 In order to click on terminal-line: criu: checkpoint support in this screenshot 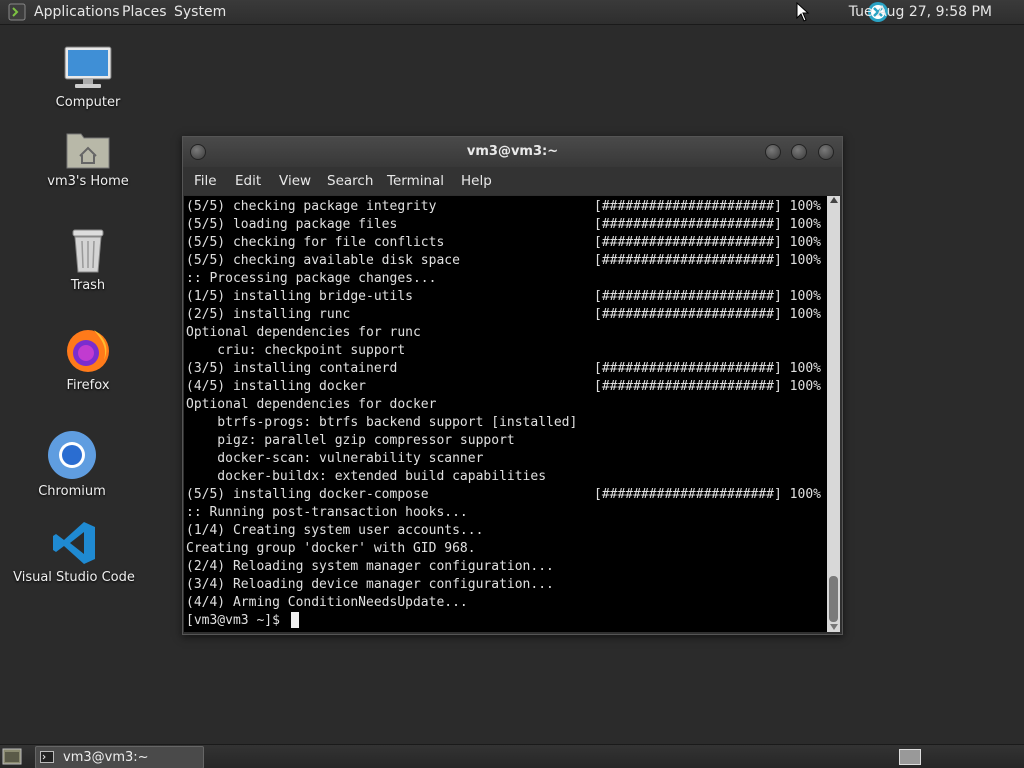, I will do `click(296, 350)`.